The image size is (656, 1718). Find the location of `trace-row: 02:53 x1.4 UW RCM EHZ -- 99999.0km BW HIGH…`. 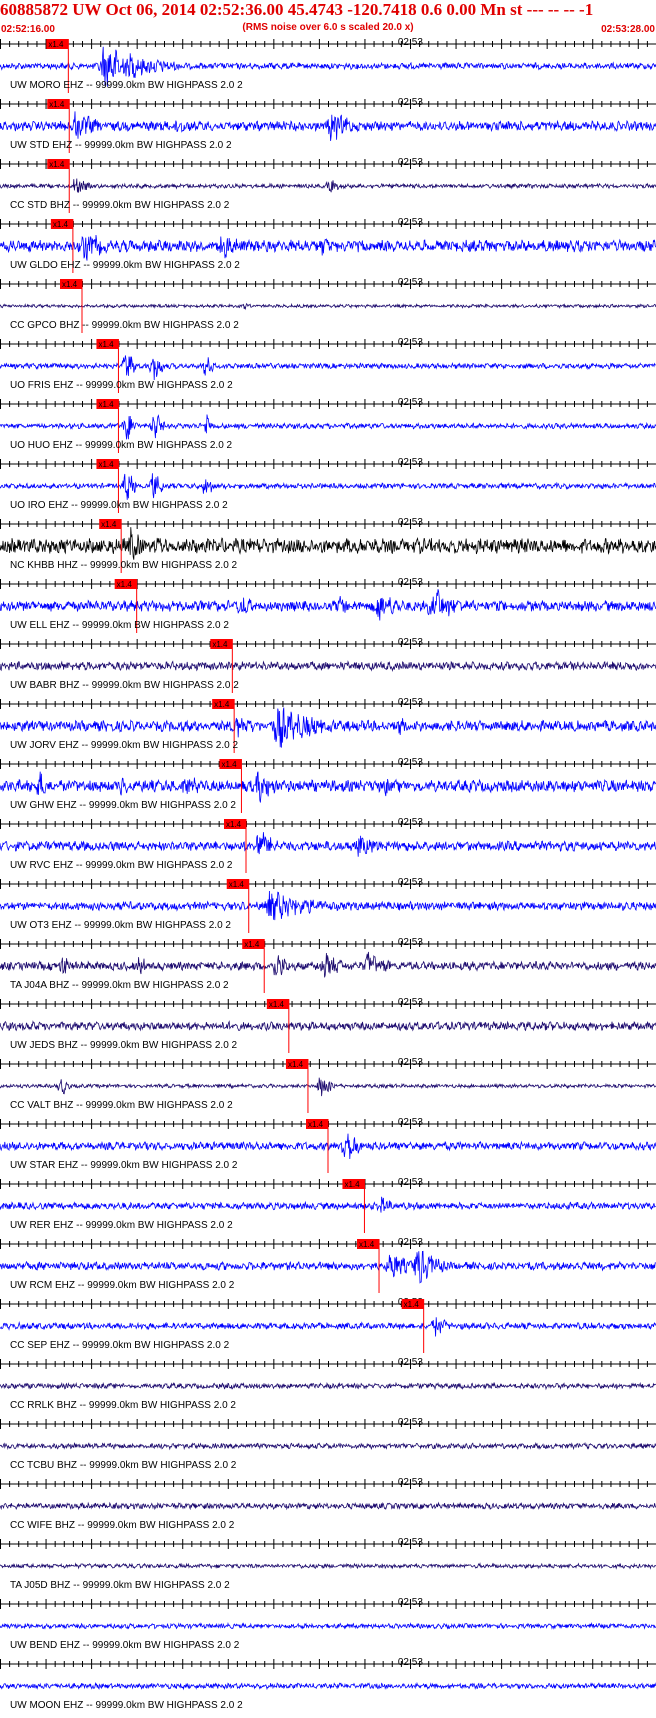

trace-row: 02:53 x1.4 UW RCM EHZ -- 99999.0km BW HIGH… is located at coordinates (328, 1265).